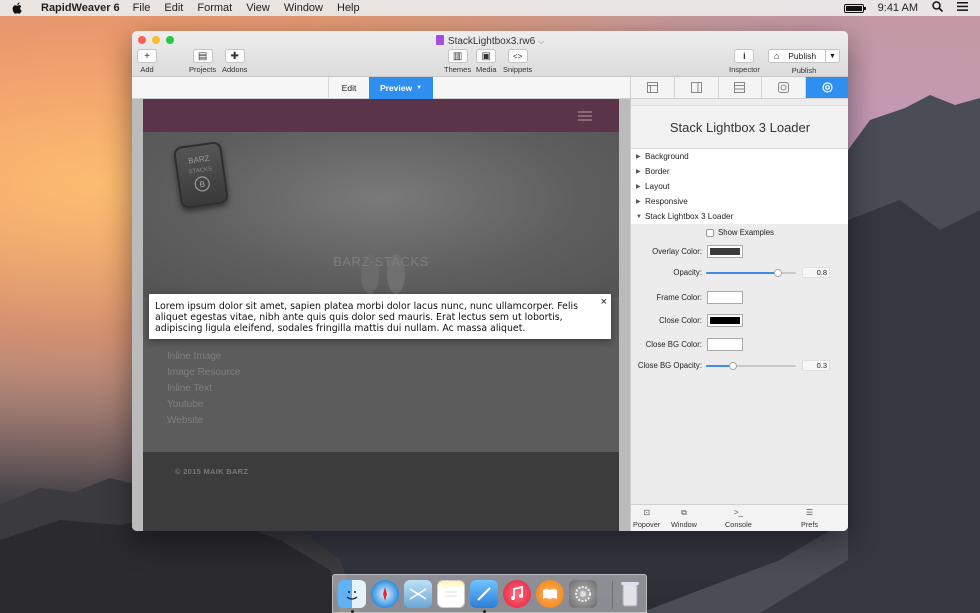 The height and width of the screenshot is (613, 980). I want to click on tab-stack-settings-gear-icon, so click(827, 87).